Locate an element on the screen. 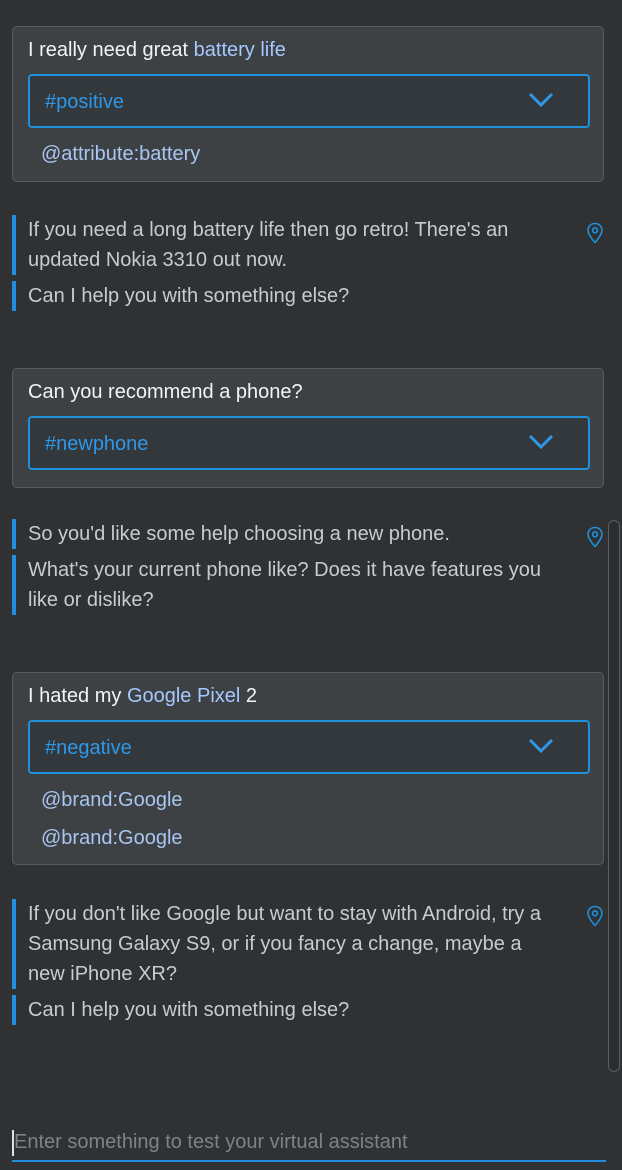 This screenshot has width=622, height=1170. intent-dropdown: #negative is located at coordinates (309, 747).